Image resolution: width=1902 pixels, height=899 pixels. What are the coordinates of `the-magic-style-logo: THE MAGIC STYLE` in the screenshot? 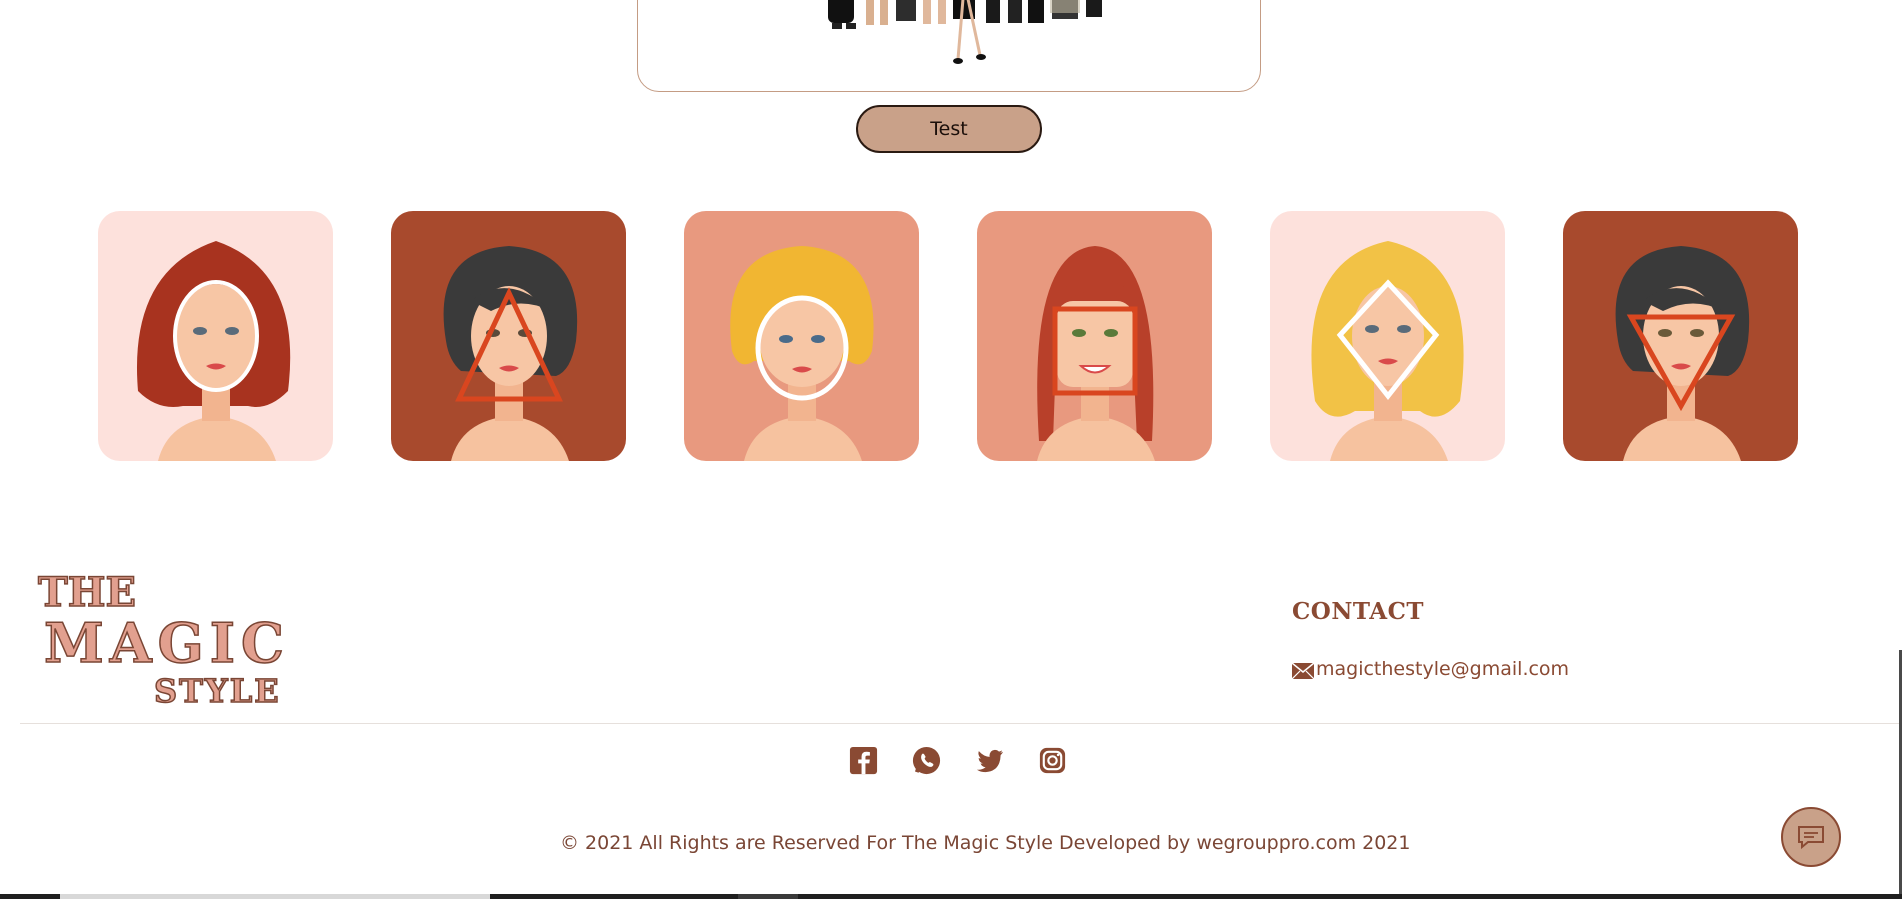 It's located at (161, 639).